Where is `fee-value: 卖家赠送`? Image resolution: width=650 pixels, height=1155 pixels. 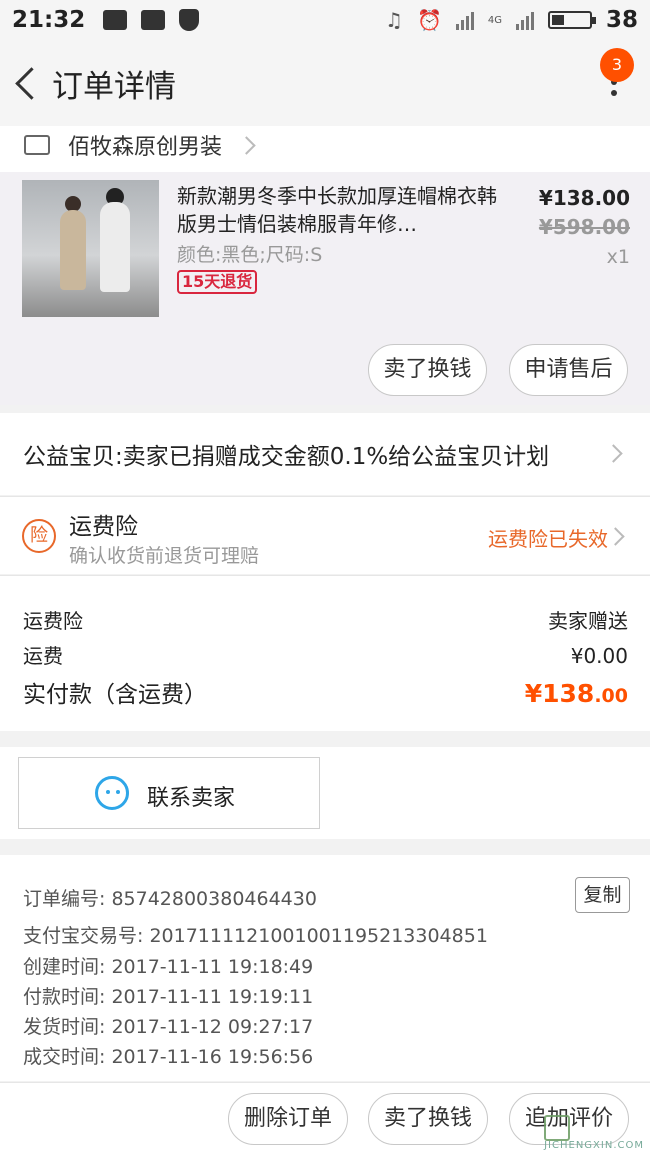 fee-value: 卖家赠送 is located at coordinates (588, 621).